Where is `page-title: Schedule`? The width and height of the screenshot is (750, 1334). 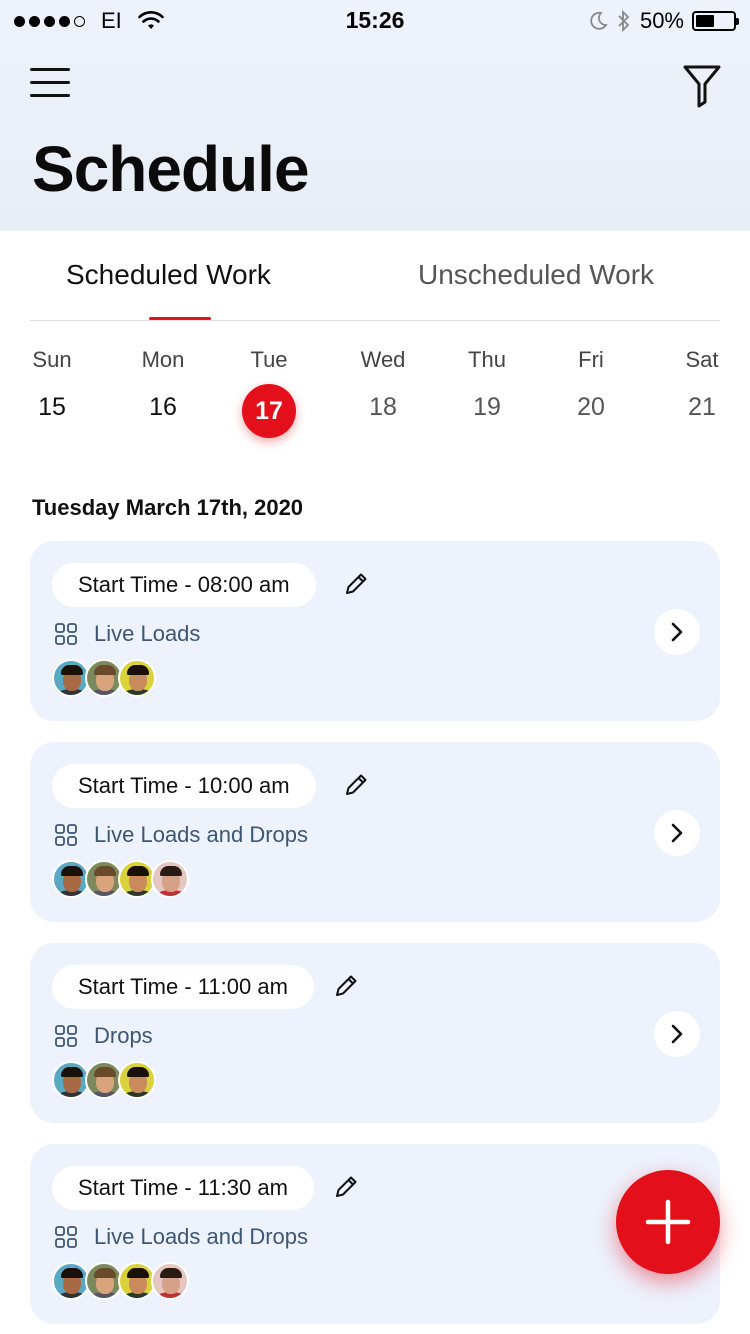 page-title: Schedule is located at coordinates (171, 169).